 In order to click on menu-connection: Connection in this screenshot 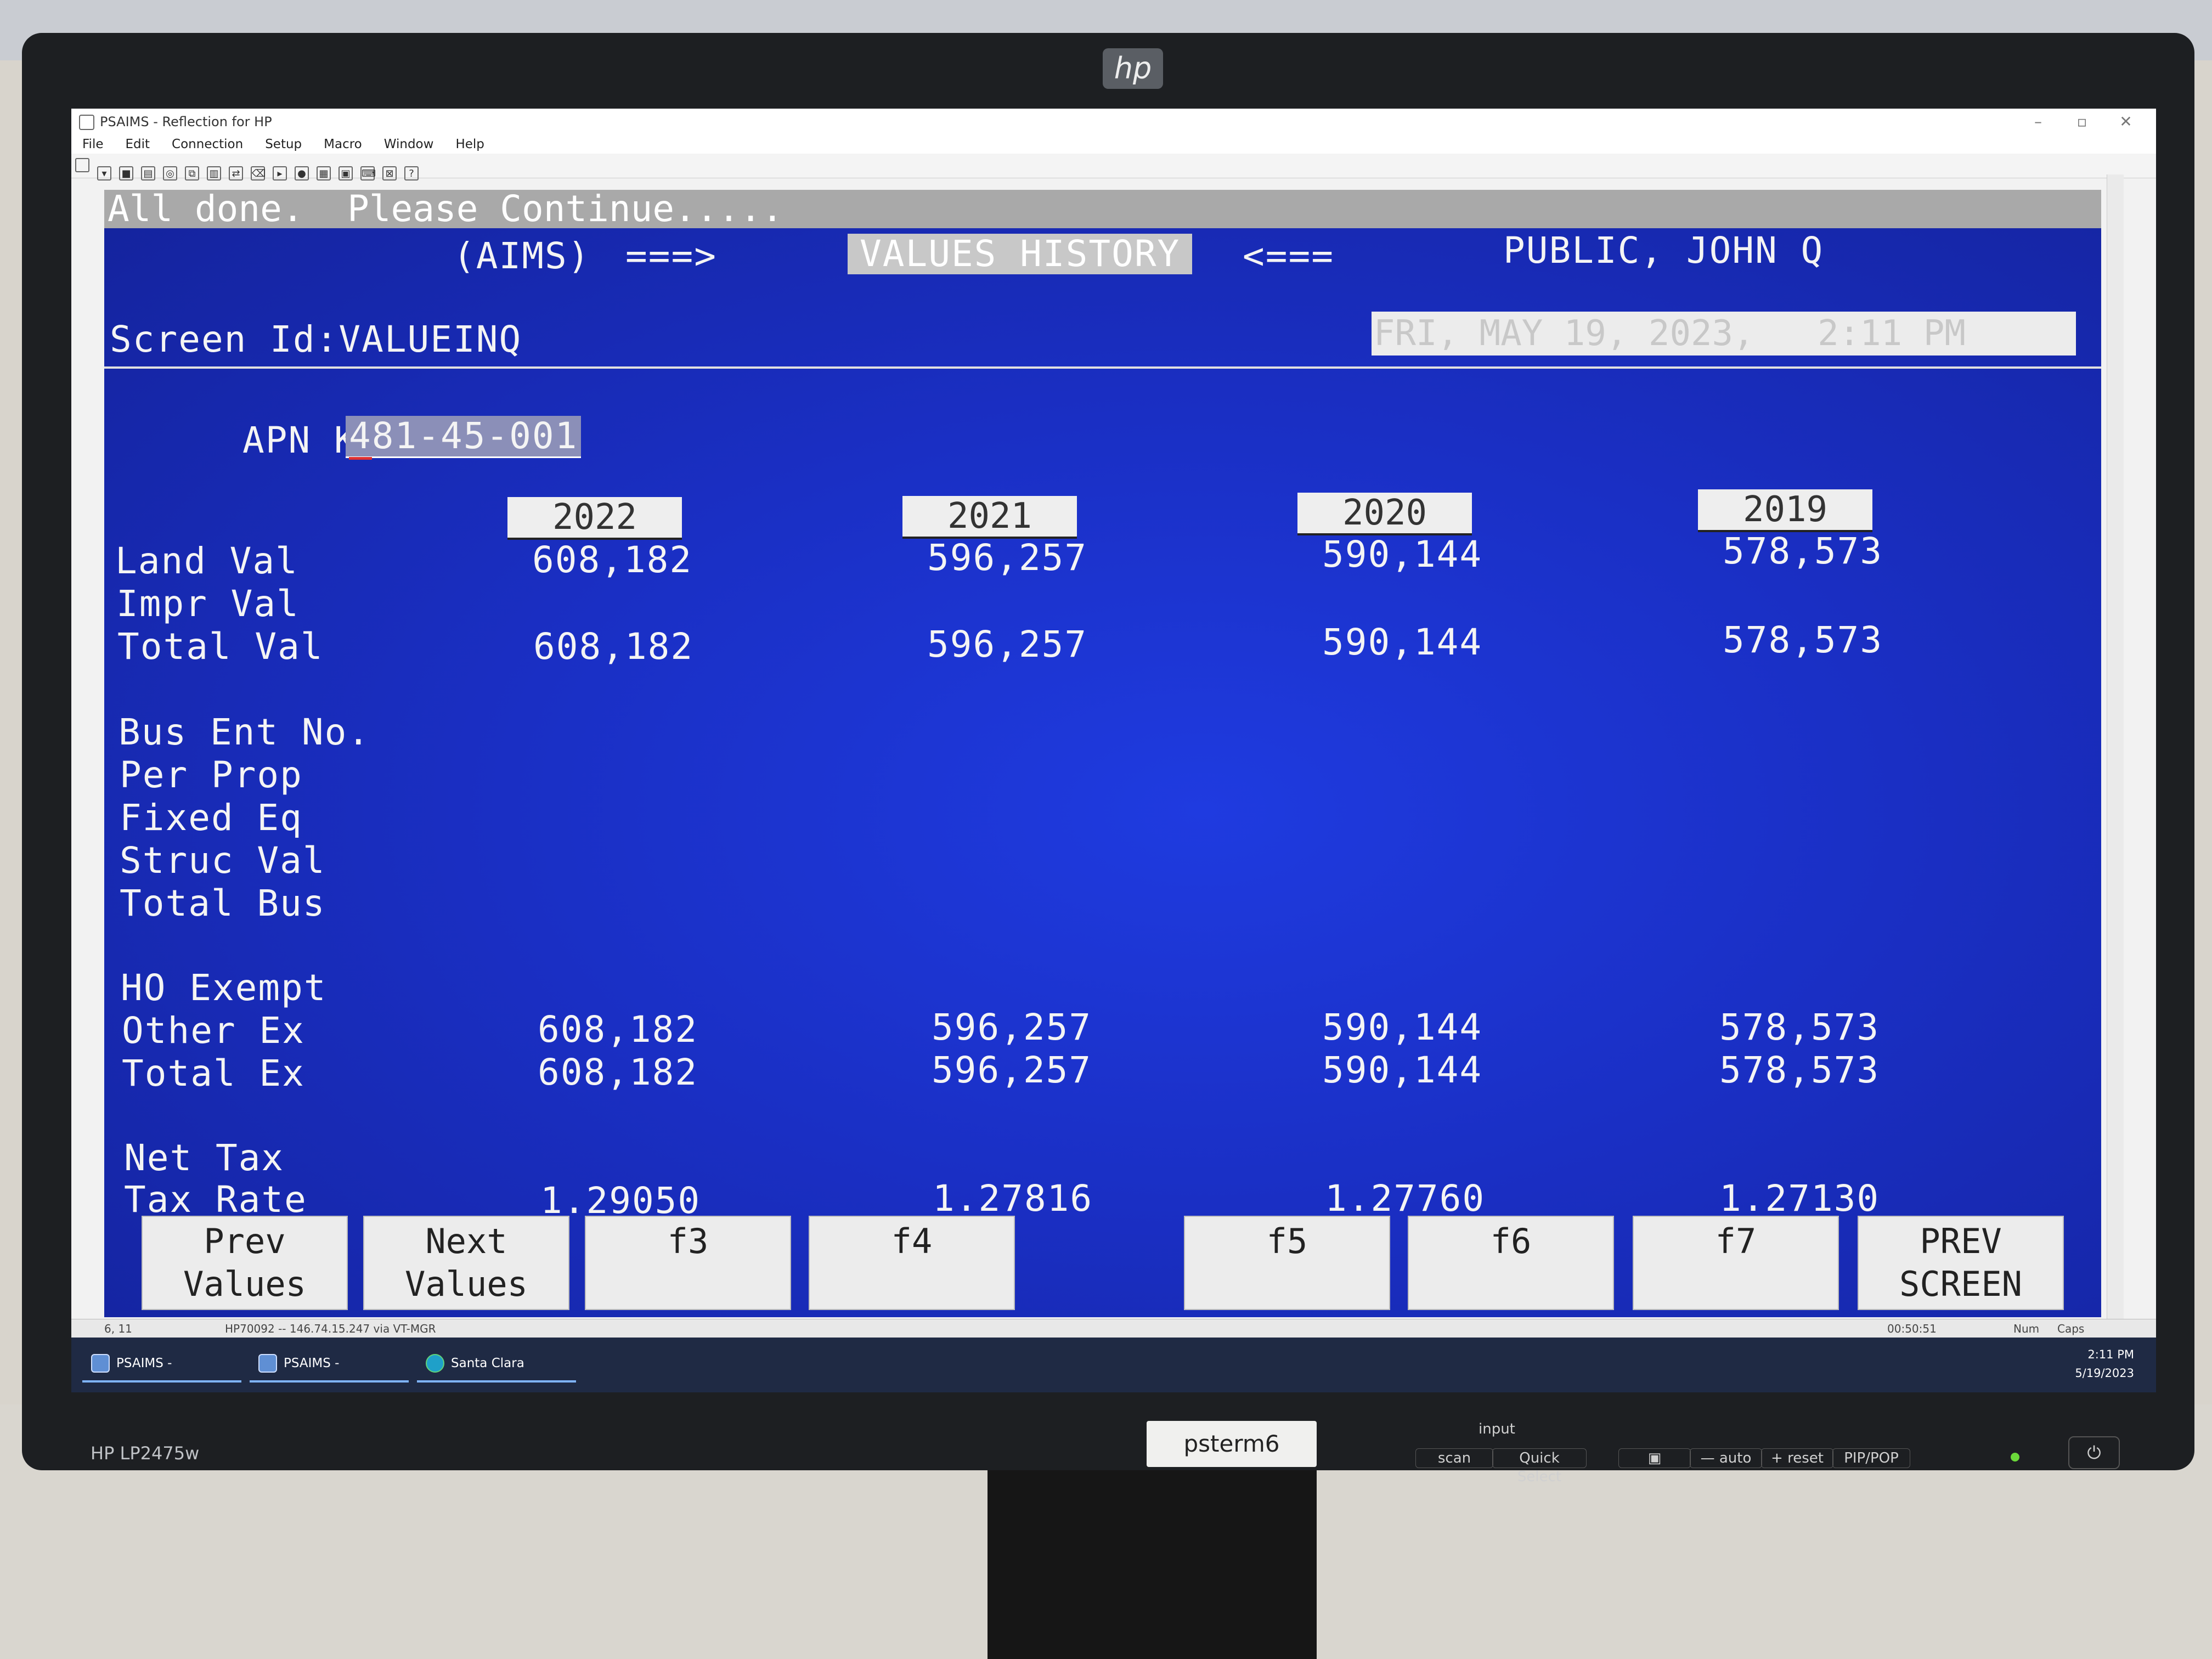, I will do `click(207, 144)`.